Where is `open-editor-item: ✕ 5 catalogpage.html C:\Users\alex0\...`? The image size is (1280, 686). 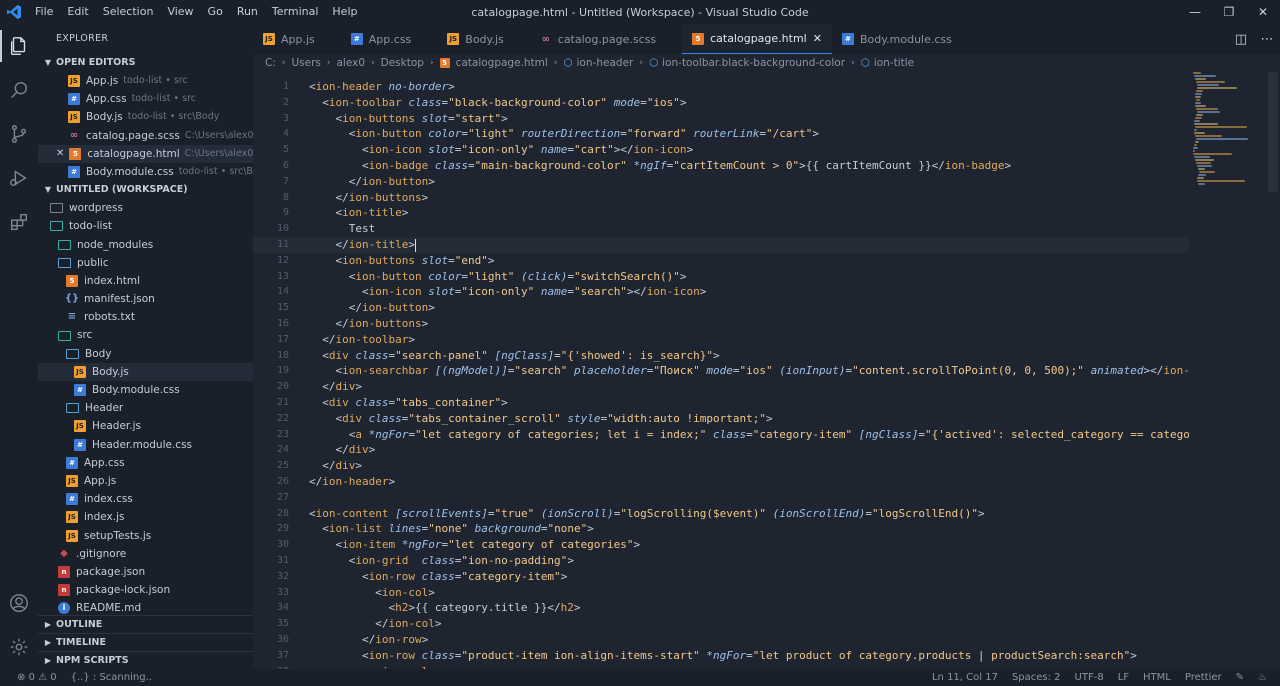 open-editor-item: ✕ 5 catalogpage.html C:\Users\alex0\... is located at coordinates (145, 153).